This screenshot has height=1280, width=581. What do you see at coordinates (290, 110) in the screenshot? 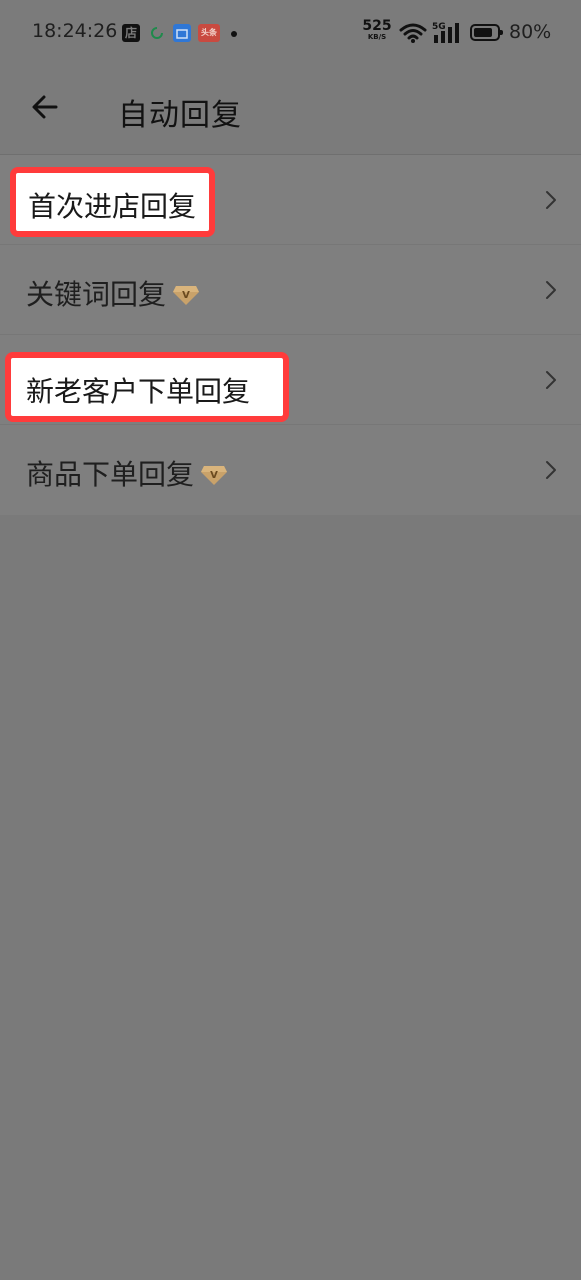
I see `page-header: 自动回复` at bounding box center [290, 110].